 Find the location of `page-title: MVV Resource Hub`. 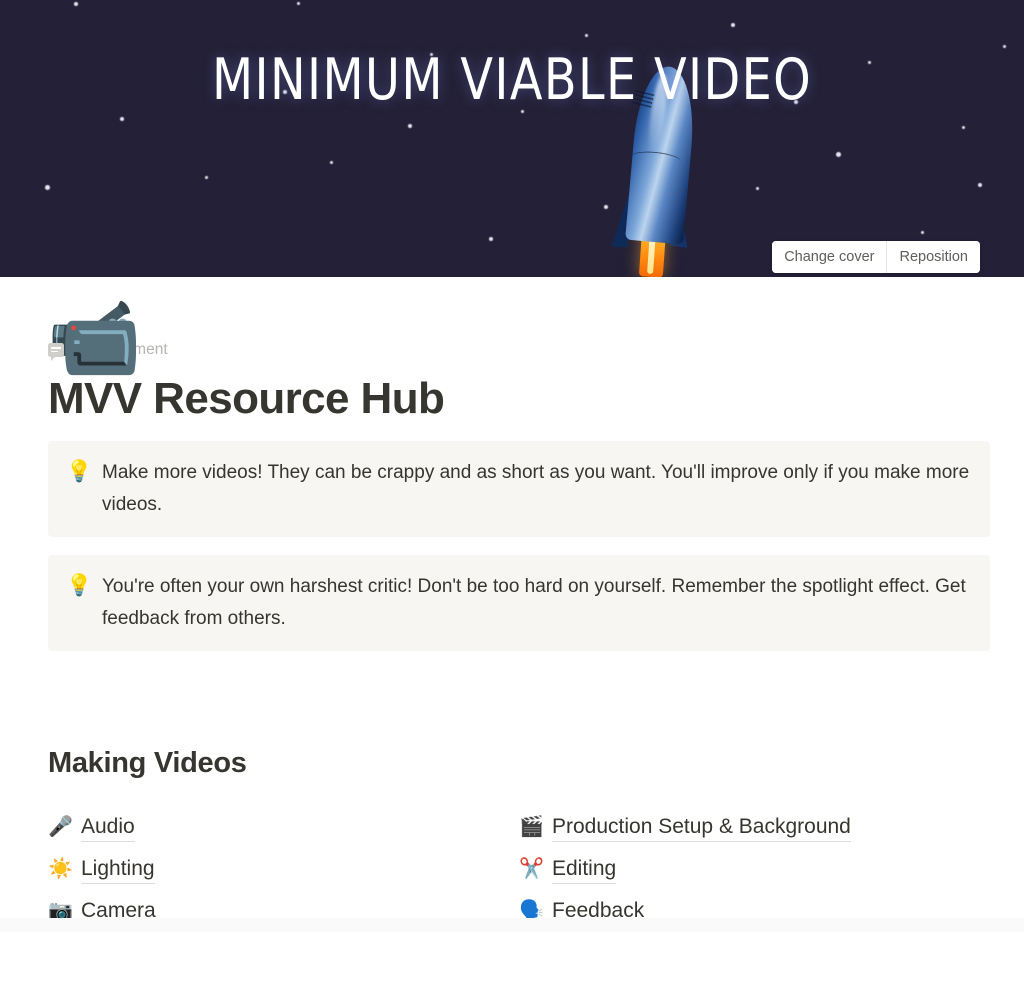

page-title: MVV Resource Hub is located at coordinates (246, 398).